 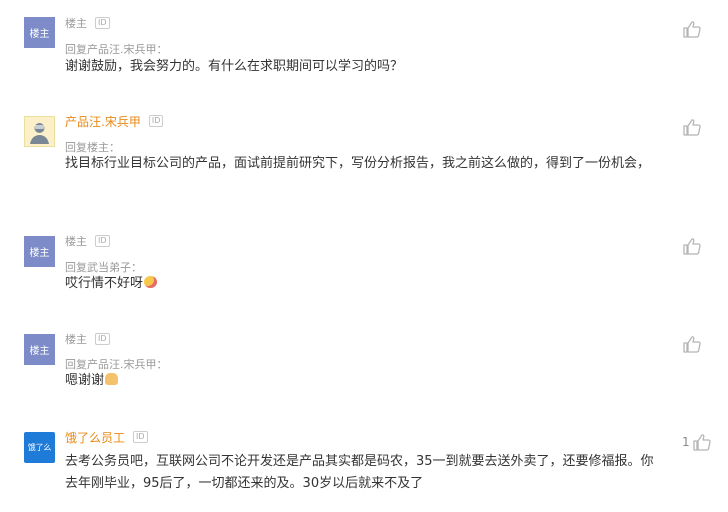 I want to click on author-name: 产品汪.宋兵甲, so click(x=103, y=121).